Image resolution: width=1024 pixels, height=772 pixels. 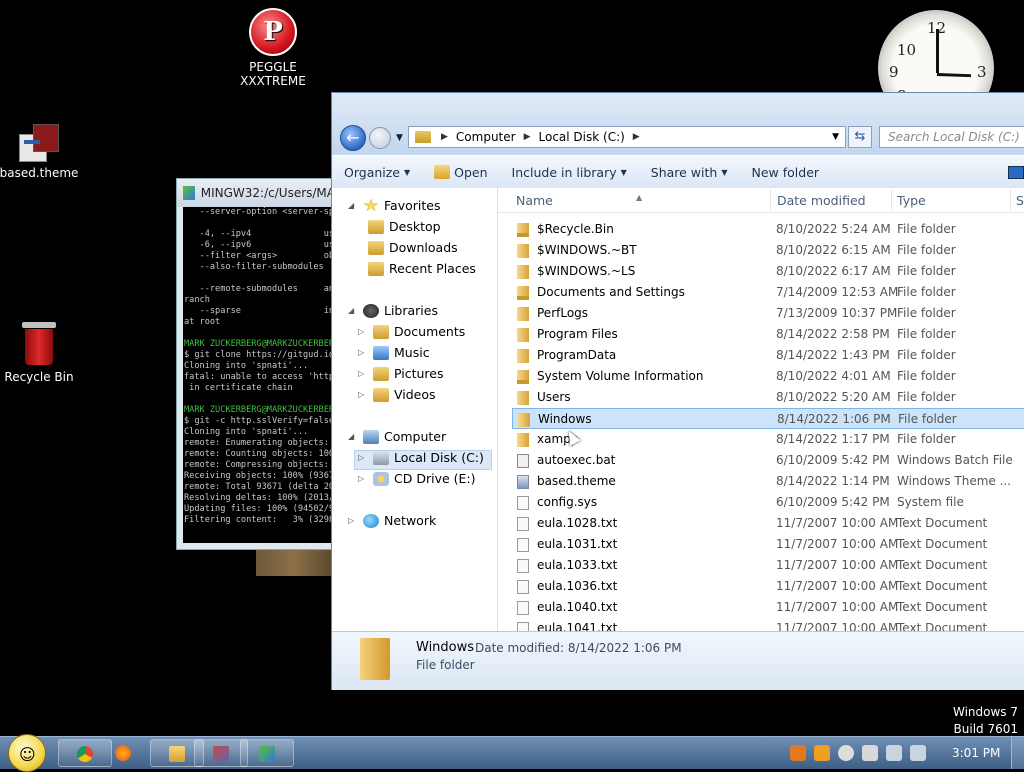 What do you see at coordinates (821, 200) in the screenshot?
I see `column-date-modified: Date modified` at bounding box center [821, 200].